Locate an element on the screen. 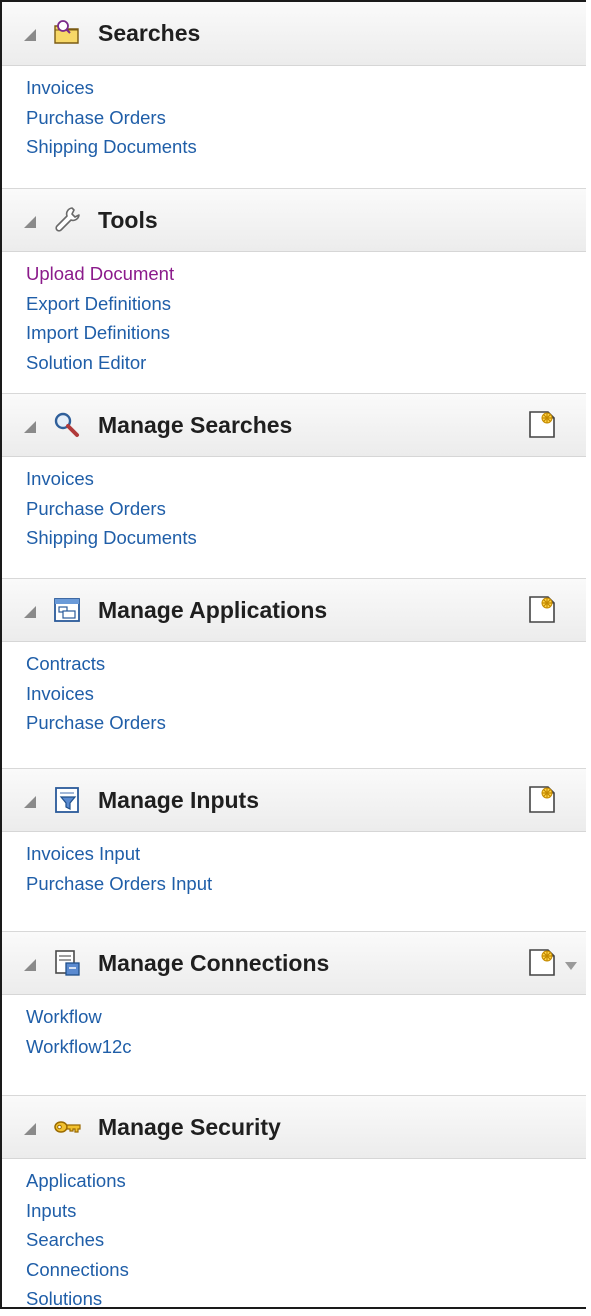 The image size is (591, 1316). key-icon is located at coordinates (67, 1127).